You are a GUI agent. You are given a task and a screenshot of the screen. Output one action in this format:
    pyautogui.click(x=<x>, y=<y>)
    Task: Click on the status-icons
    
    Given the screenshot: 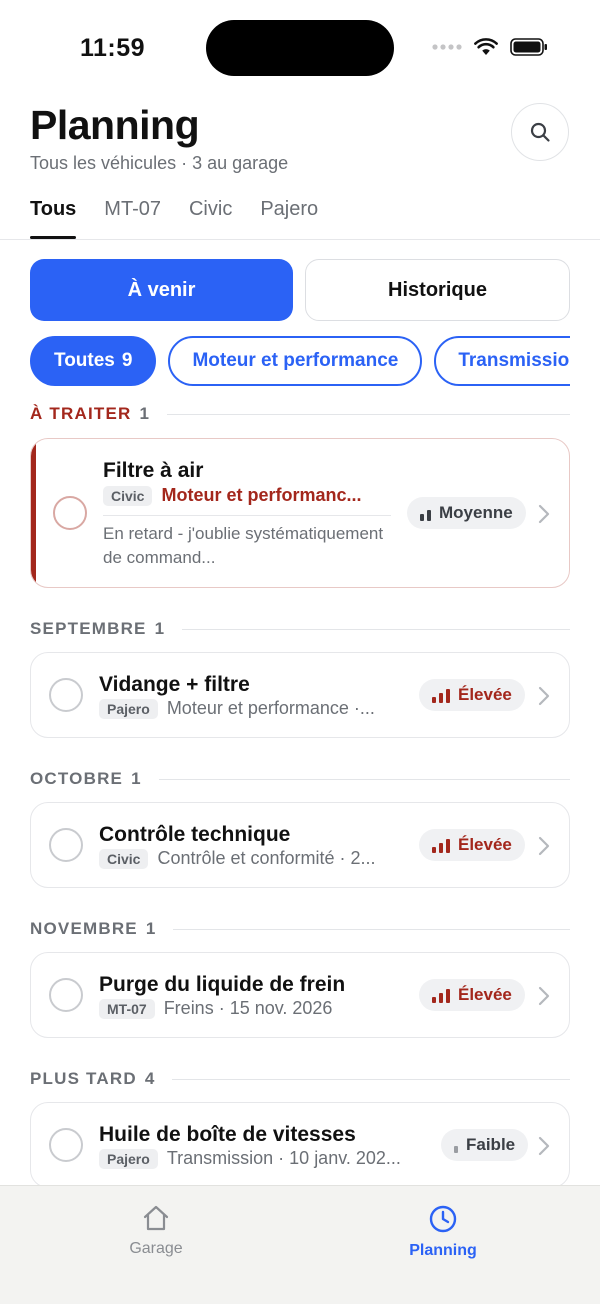 What is the action you would take?
    pyautogui.click(x=490, y=47)
    